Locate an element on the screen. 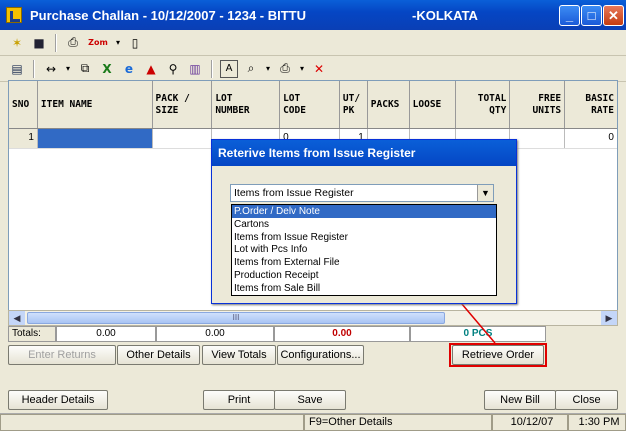 Image resolution: width=626 pixels, height=431 pixels. chevron-down-icon: ▼ is located at coordinates (485, 193).